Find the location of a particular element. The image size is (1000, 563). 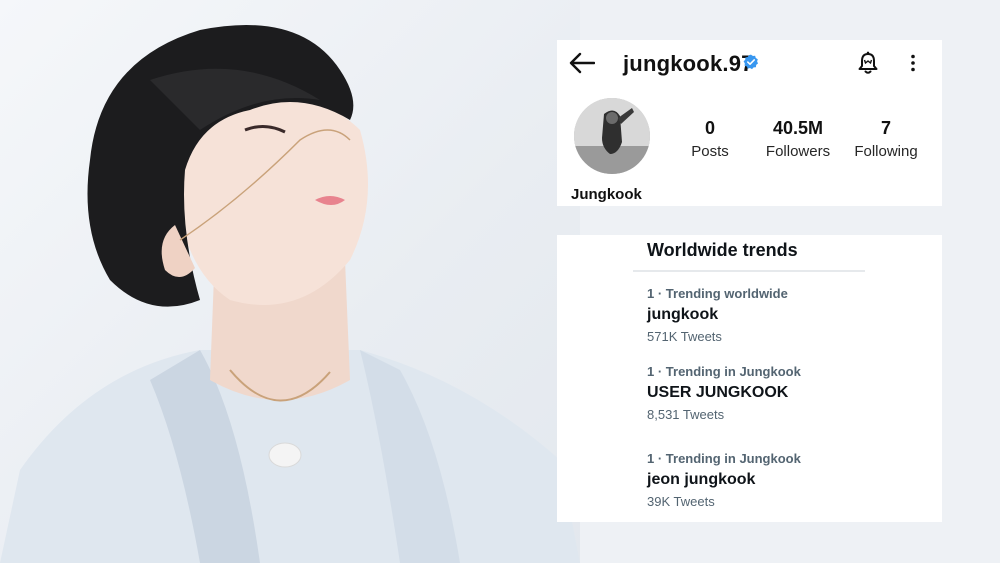

stat-label: Posts is located at coordinates (710, 151).